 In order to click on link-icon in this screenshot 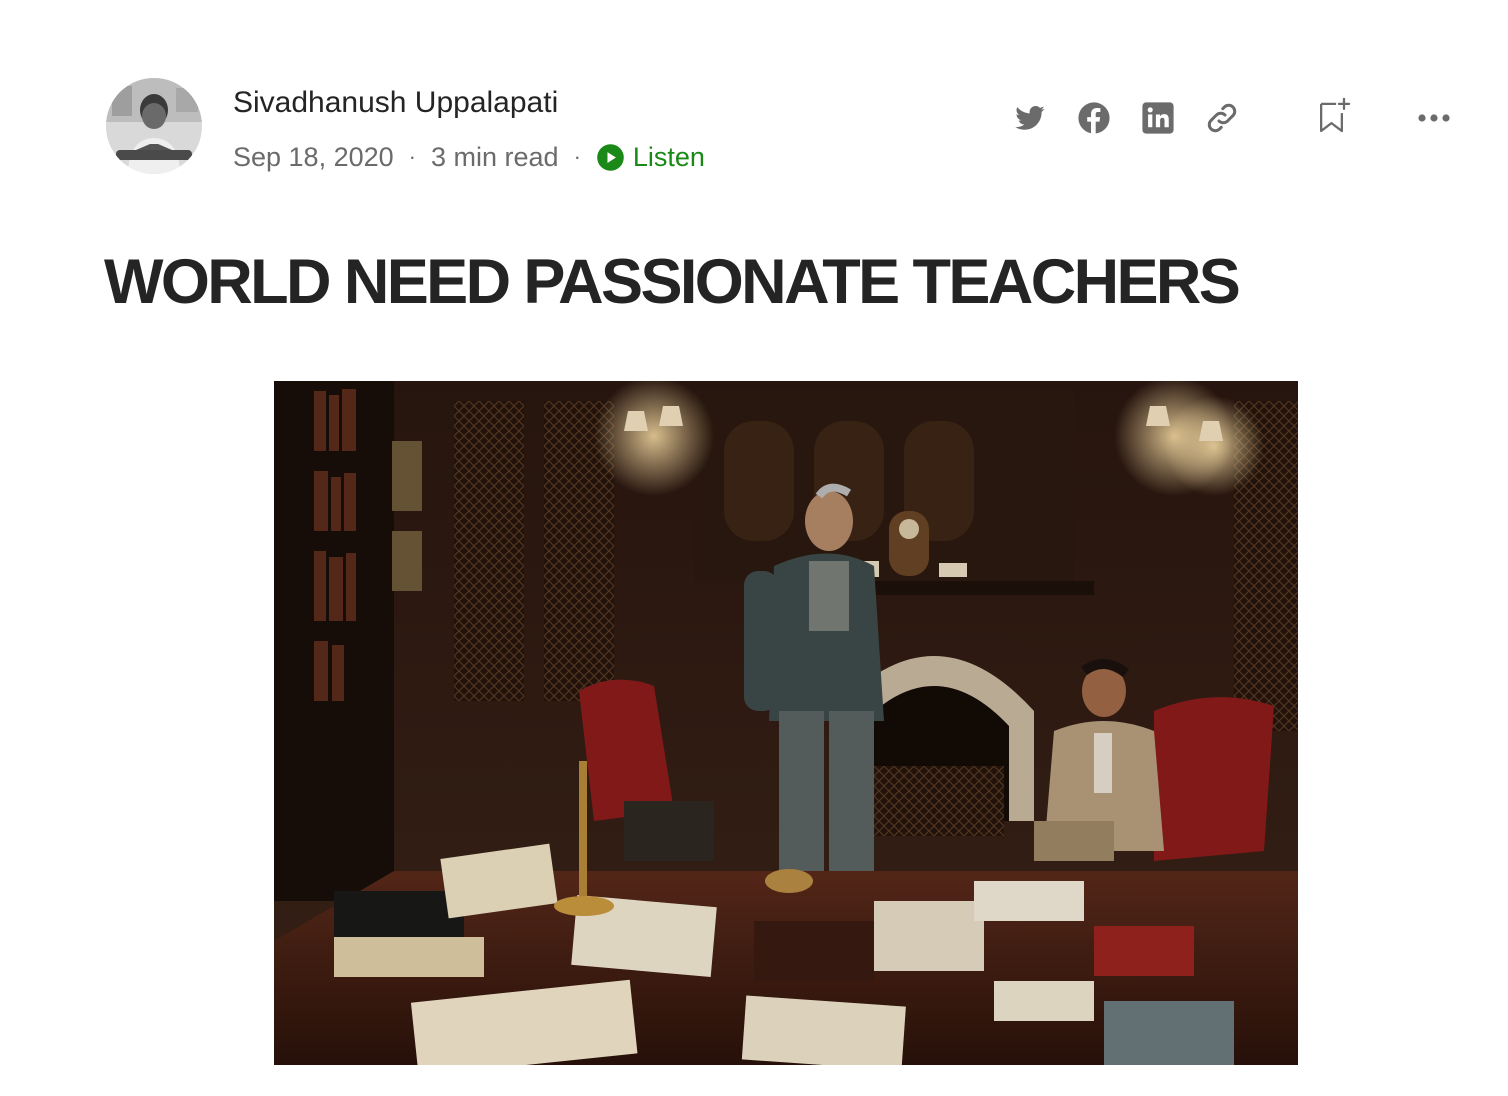, I will do `click(1222, 118)`.